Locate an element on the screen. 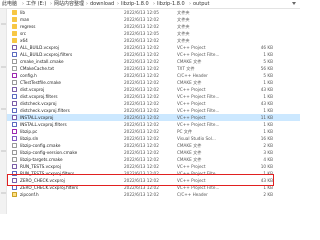 This screenshot has width=320, height=240. file-date: 2022/6/13 12:05 is located at coordinates (141, 33).